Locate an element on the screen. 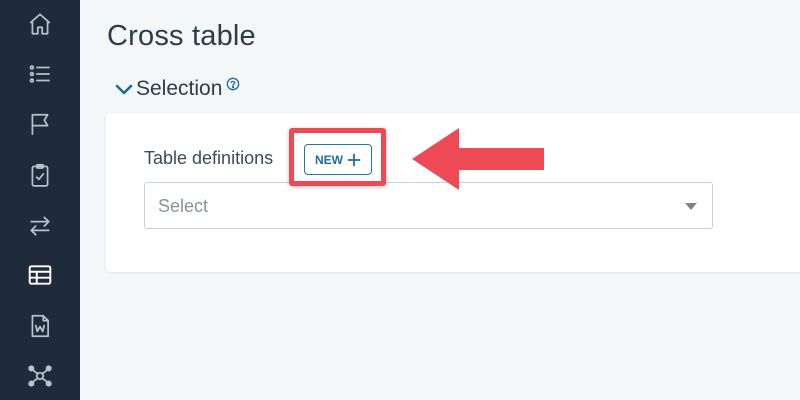 This screenshot has width=800, height=400. home-icon is located at coordinates (40, 24).